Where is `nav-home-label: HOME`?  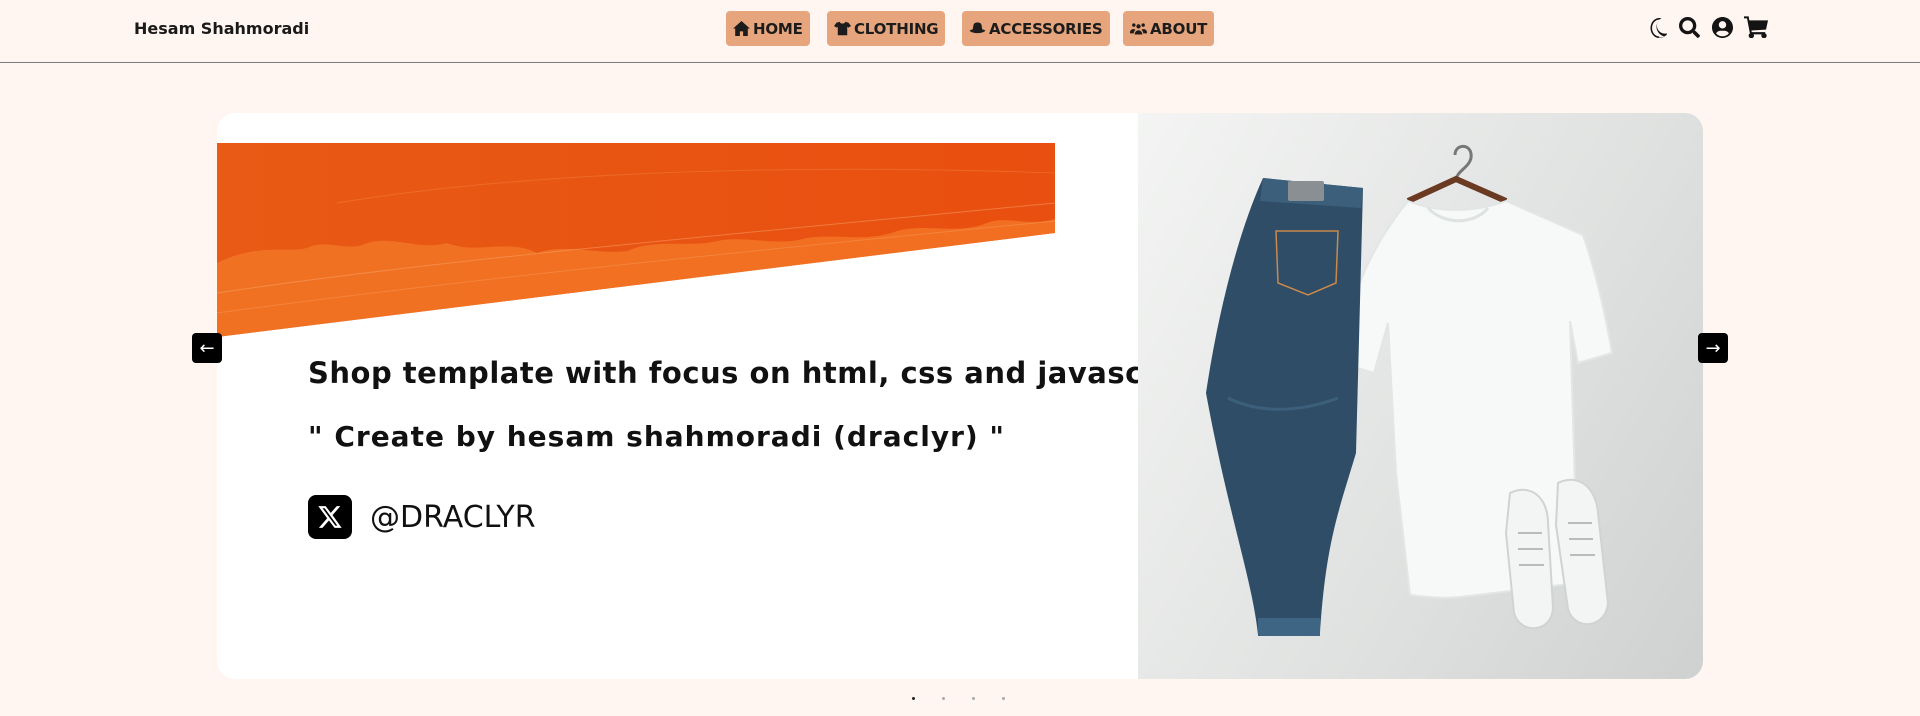
nav-home-label: HOME is located at coordinates (778, 28).